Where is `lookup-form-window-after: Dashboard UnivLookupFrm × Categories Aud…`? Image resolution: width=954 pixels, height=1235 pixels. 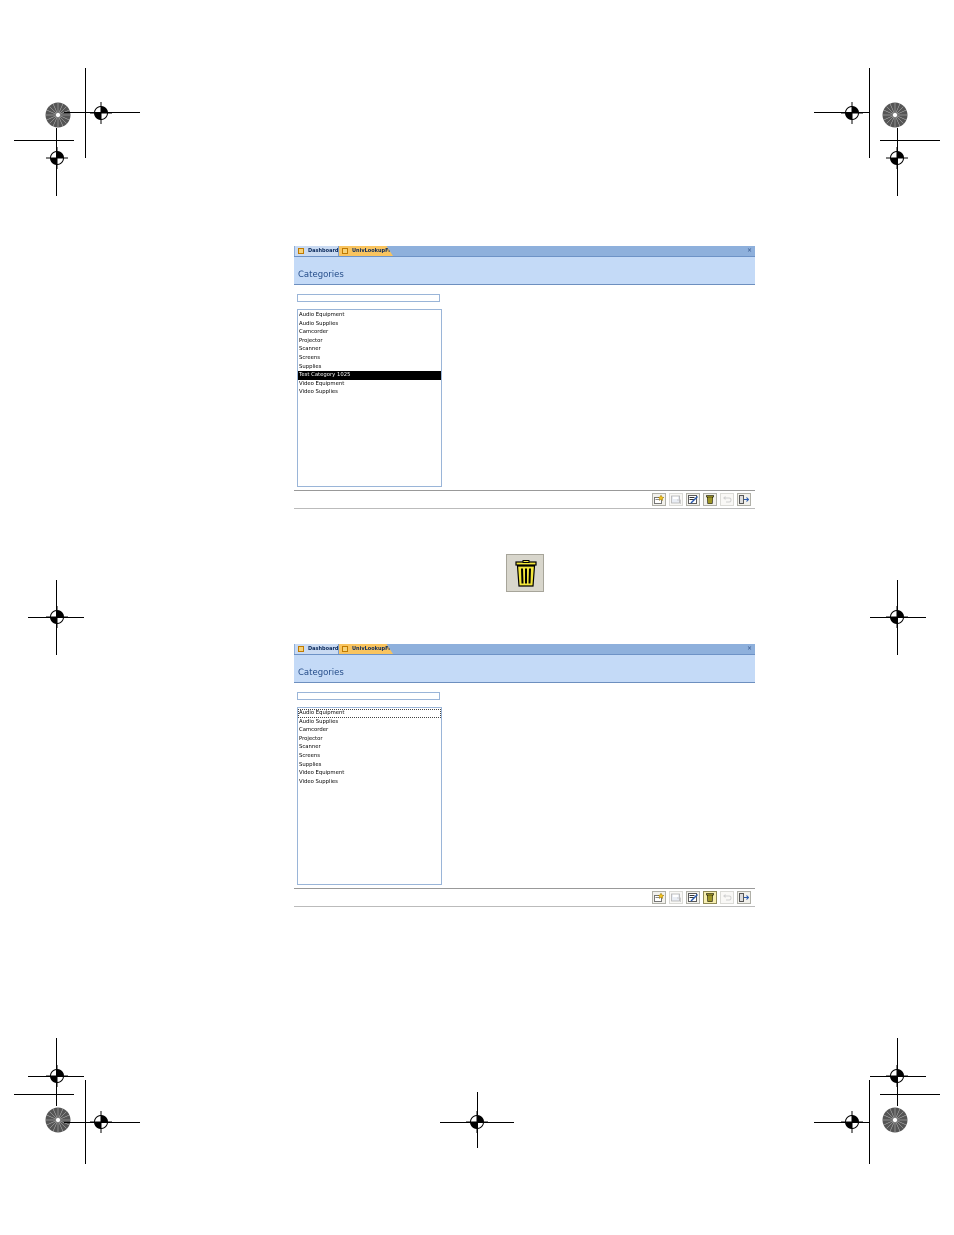
lookup-form-window-after: Dashboard UnivLookupFrm × Categories Aud… is located at coordinates (524, 775).